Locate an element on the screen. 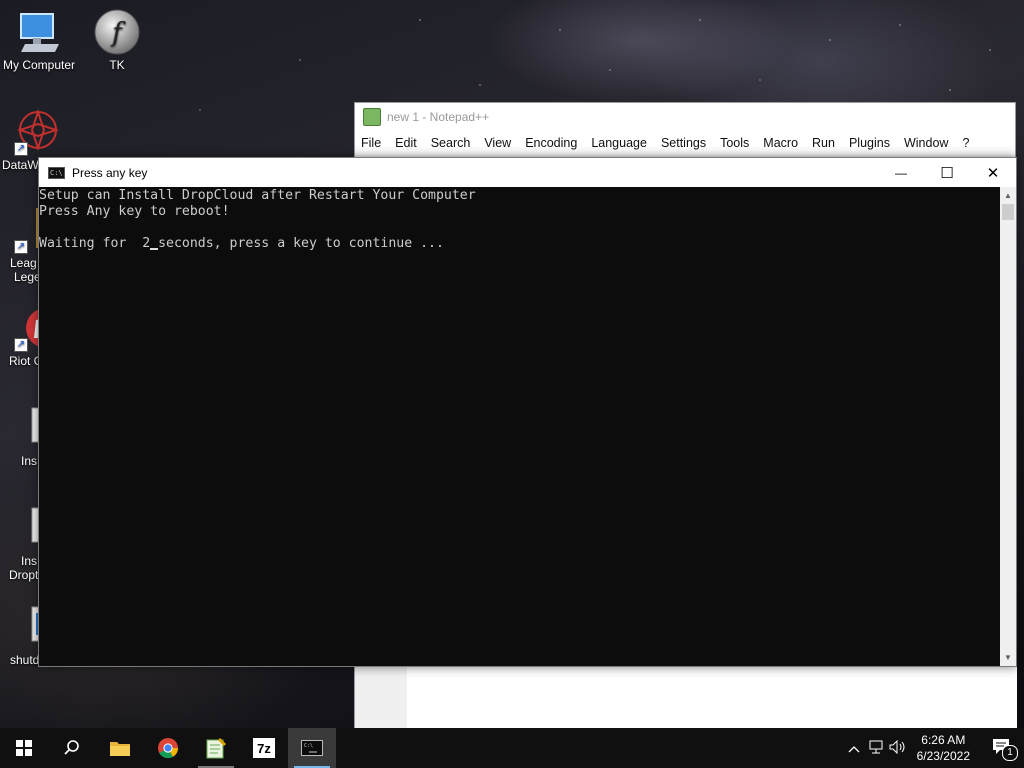 Image resolution: width=1024 pixels, height=768 pixels. file-explorer-icon is located at coordinates (120, 749).